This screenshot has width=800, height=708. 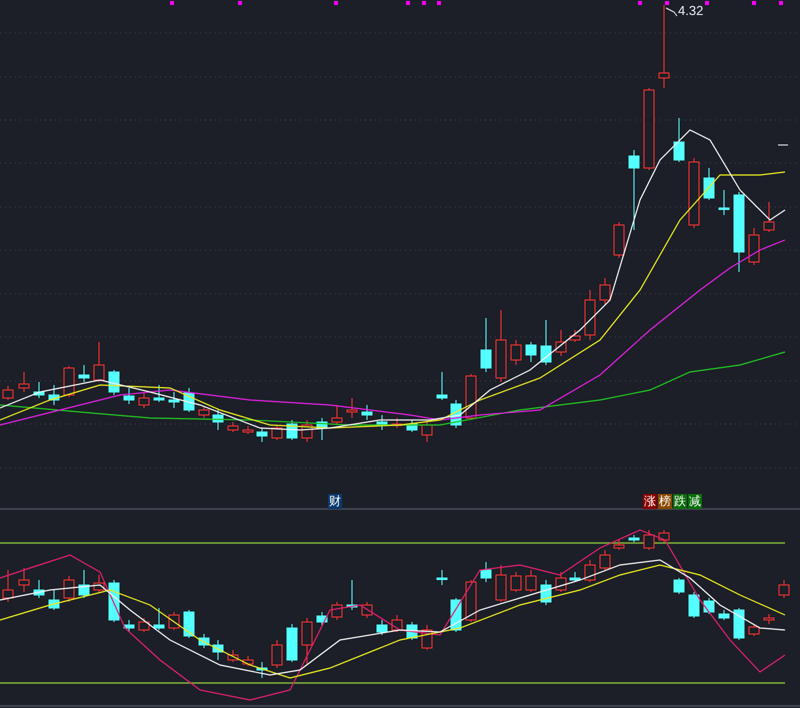 I want to click on tag: 涨, so click(x=650, y=501).